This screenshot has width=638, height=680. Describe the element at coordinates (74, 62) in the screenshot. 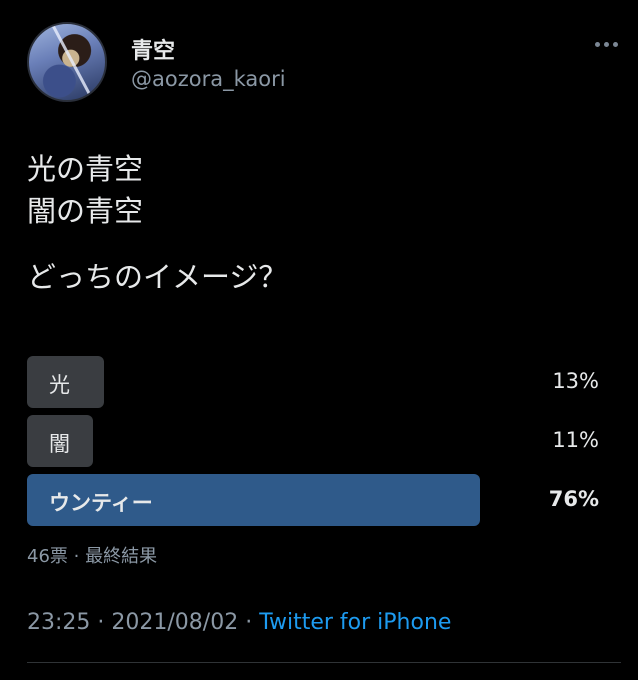

I see `avatar-art` at that location.